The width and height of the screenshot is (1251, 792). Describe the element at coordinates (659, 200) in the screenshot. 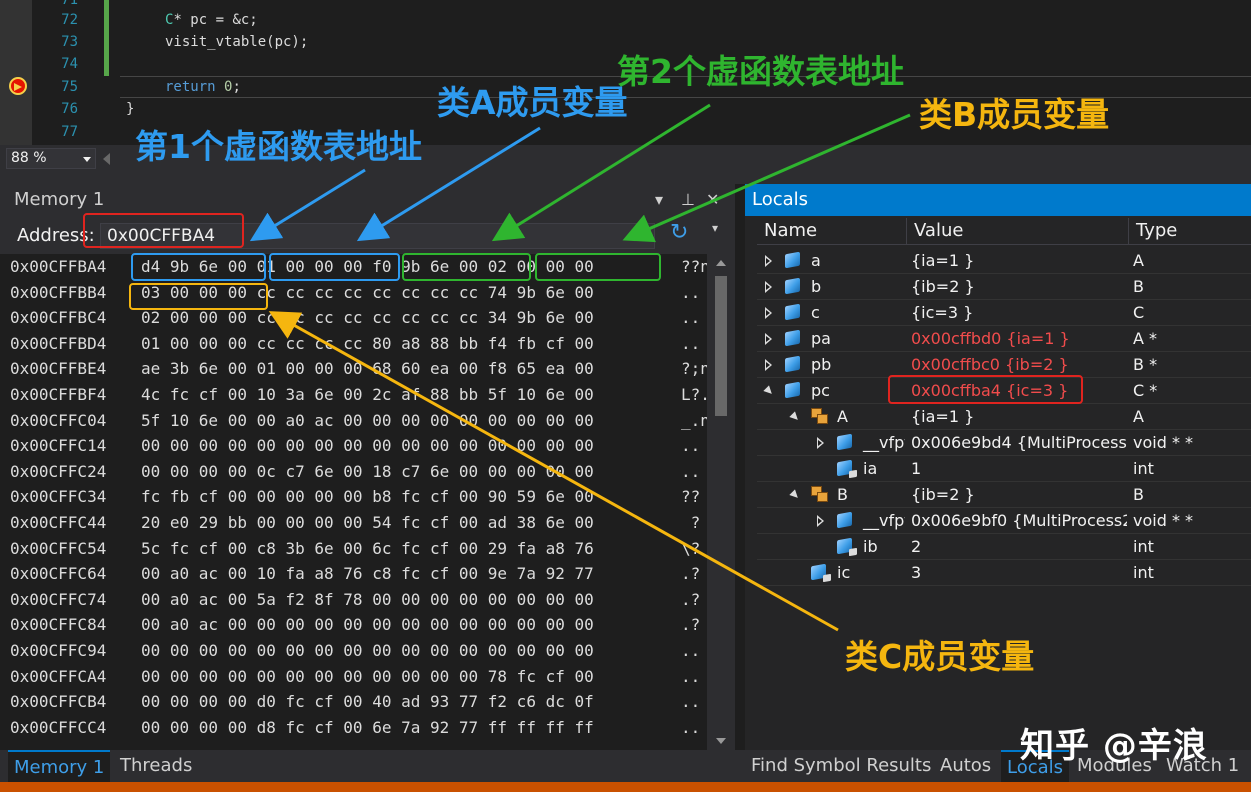

I see `window-menu-icon: ▾` at that location.